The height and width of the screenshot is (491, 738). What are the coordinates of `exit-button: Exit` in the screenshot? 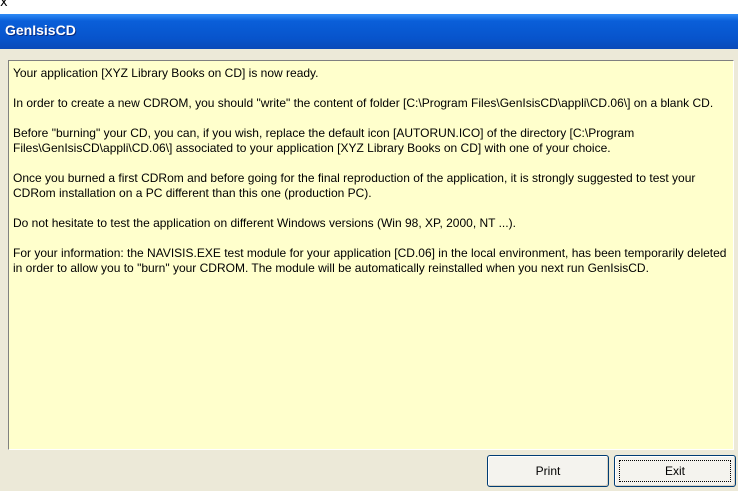 It's located at (675, 471).